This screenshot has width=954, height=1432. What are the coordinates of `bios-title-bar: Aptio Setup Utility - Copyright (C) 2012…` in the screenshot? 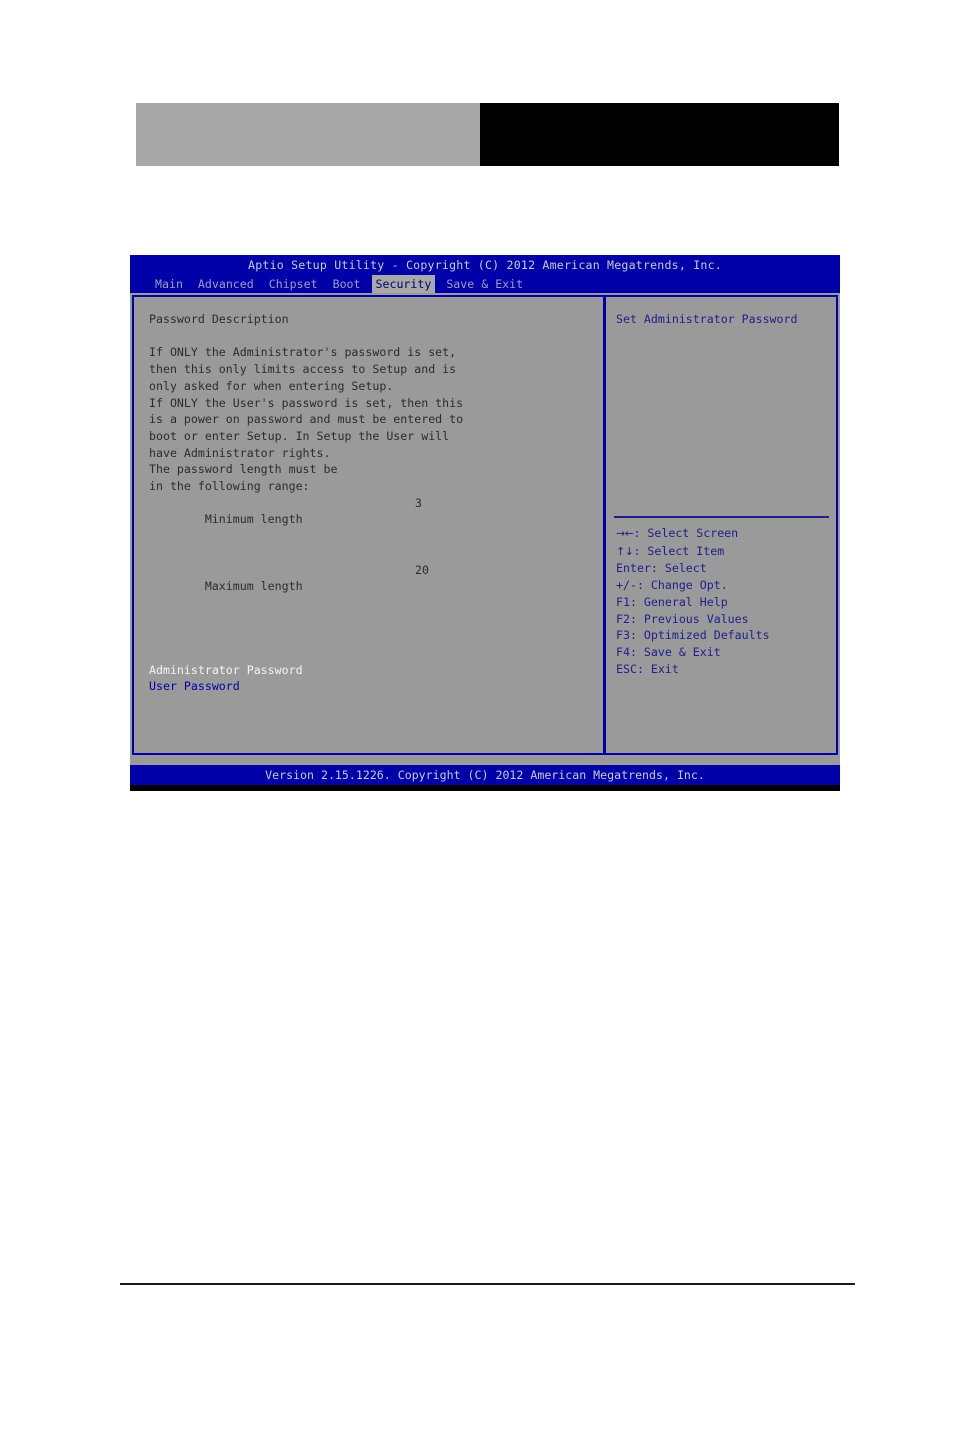 It's located at (485, 265).